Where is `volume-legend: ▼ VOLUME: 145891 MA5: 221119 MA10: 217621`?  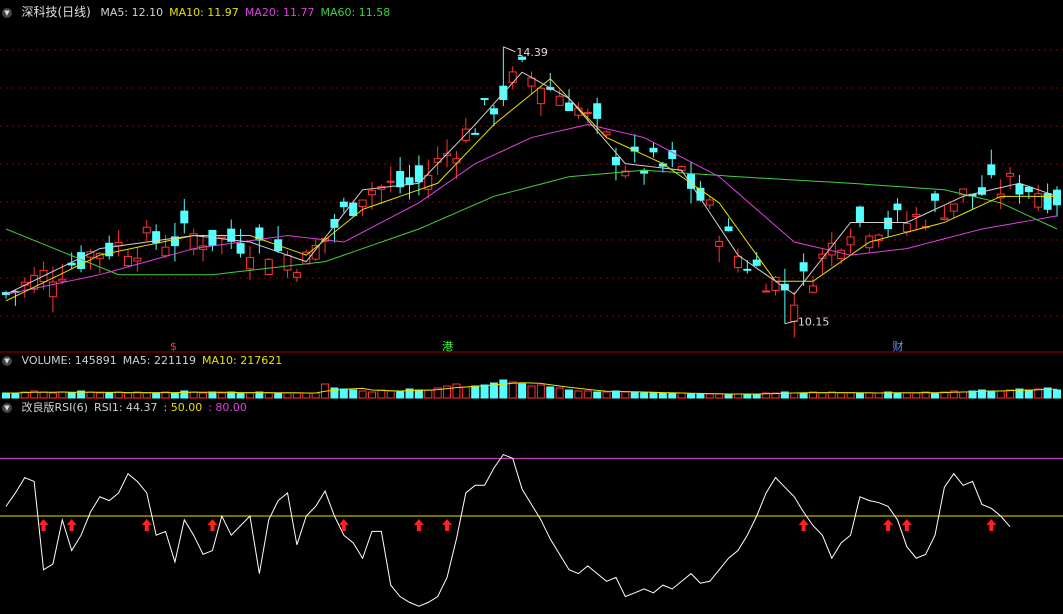 volume-legend: ▼ VOLUME: 145891 MA5: 221119 MA10: 217621 is located at coordinates (148, 361).